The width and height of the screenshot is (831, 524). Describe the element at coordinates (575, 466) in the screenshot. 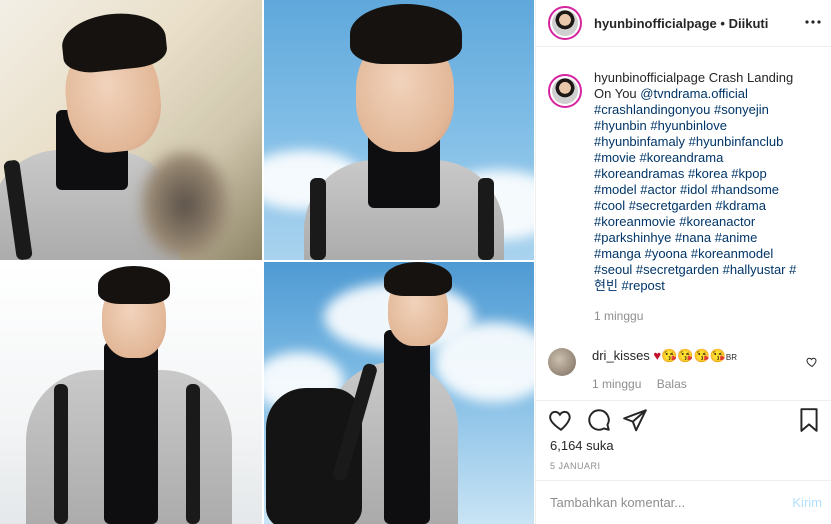

I see `post-date: 5 JANUARI` at that location.